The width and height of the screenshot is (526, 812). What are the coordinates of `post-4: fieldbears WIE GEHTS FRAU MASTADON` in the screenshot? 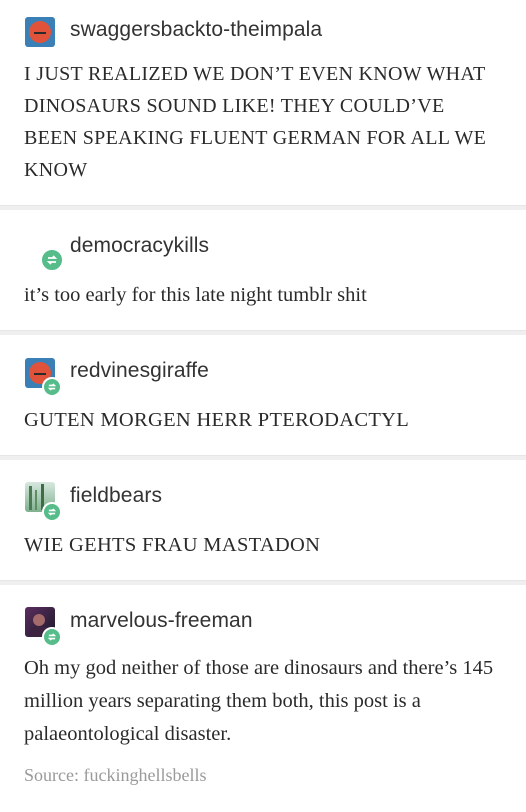 It's located at (263, 520).